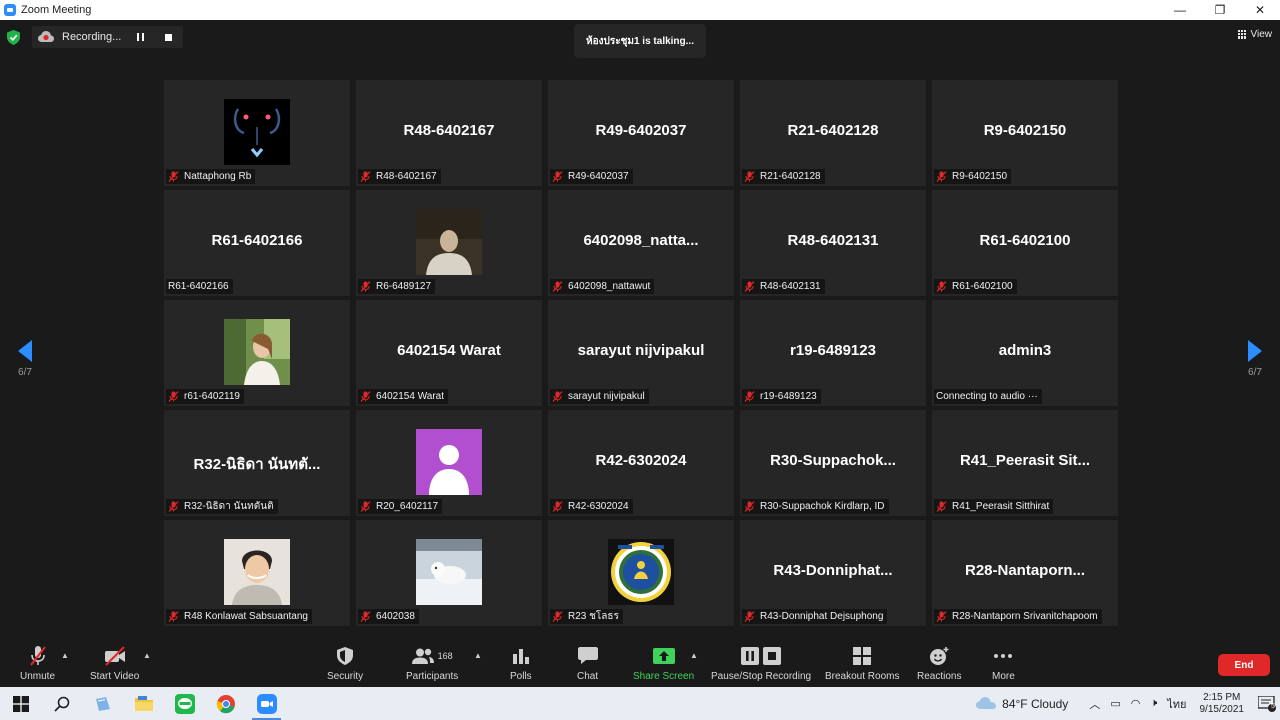 This screenshot has width=1280, height=720. I want to click on weather-text: 84°F Cloudy, so click(1035, 703).